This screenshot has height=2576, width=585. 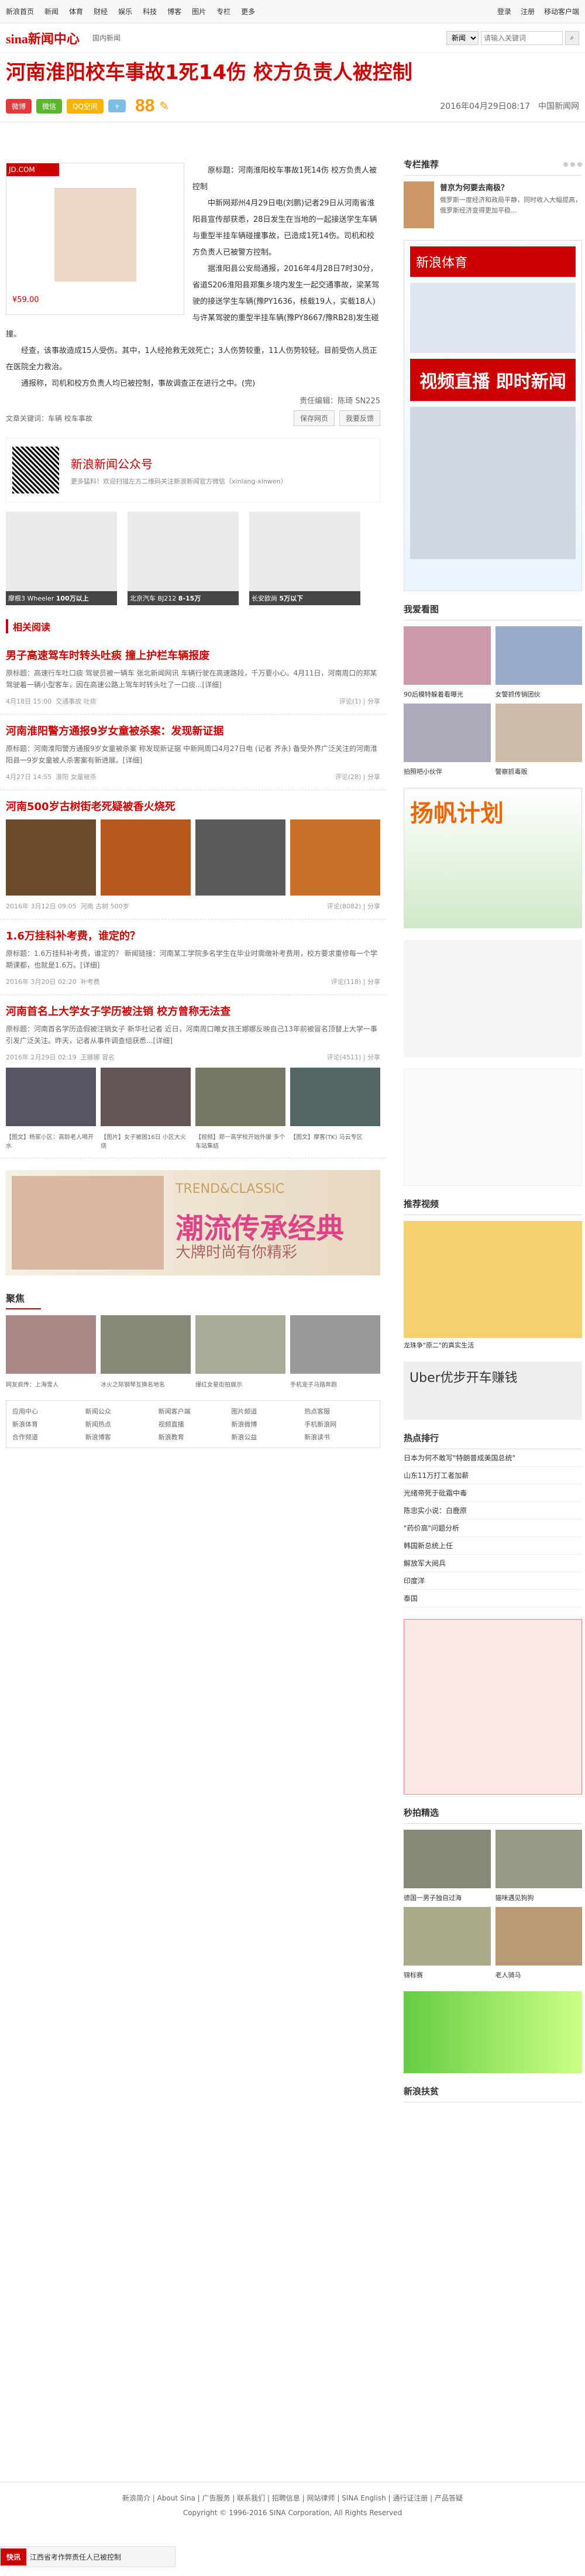 I want to click on motor-ad, so click(x=493, y=998).